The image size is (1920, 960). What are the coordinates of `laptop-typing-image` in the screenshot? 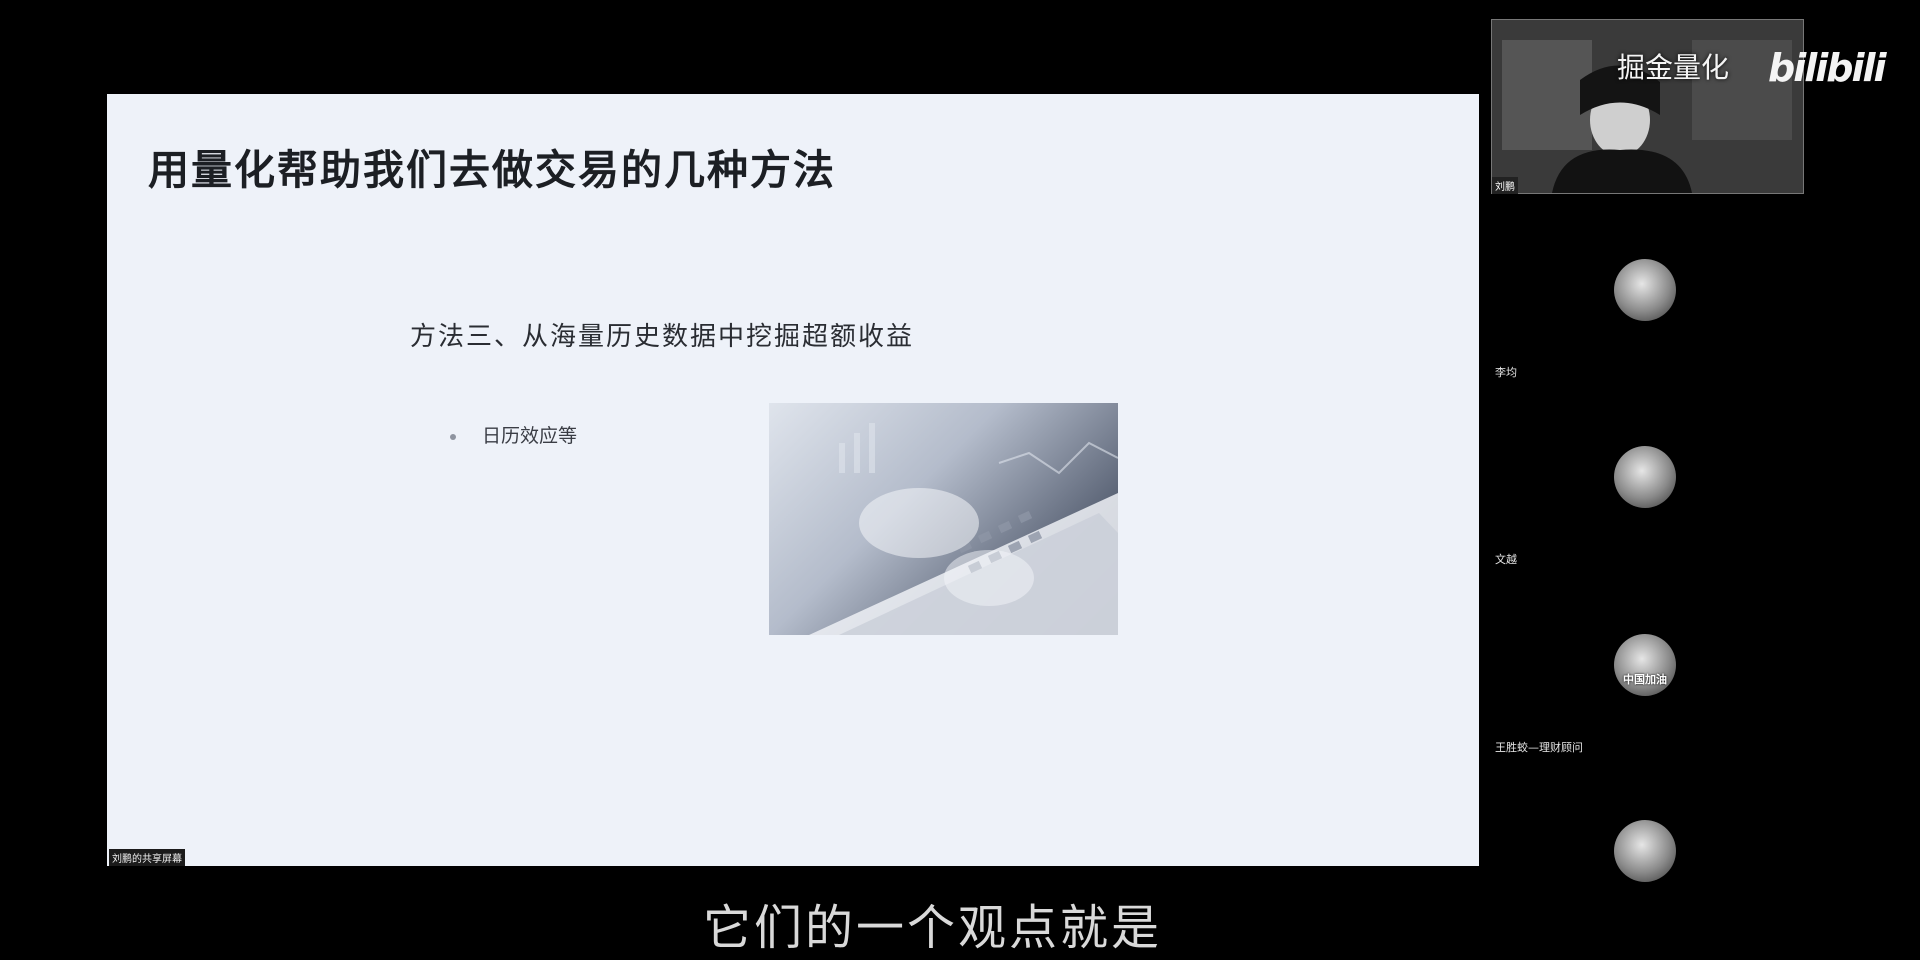 It's located at (943, 519).